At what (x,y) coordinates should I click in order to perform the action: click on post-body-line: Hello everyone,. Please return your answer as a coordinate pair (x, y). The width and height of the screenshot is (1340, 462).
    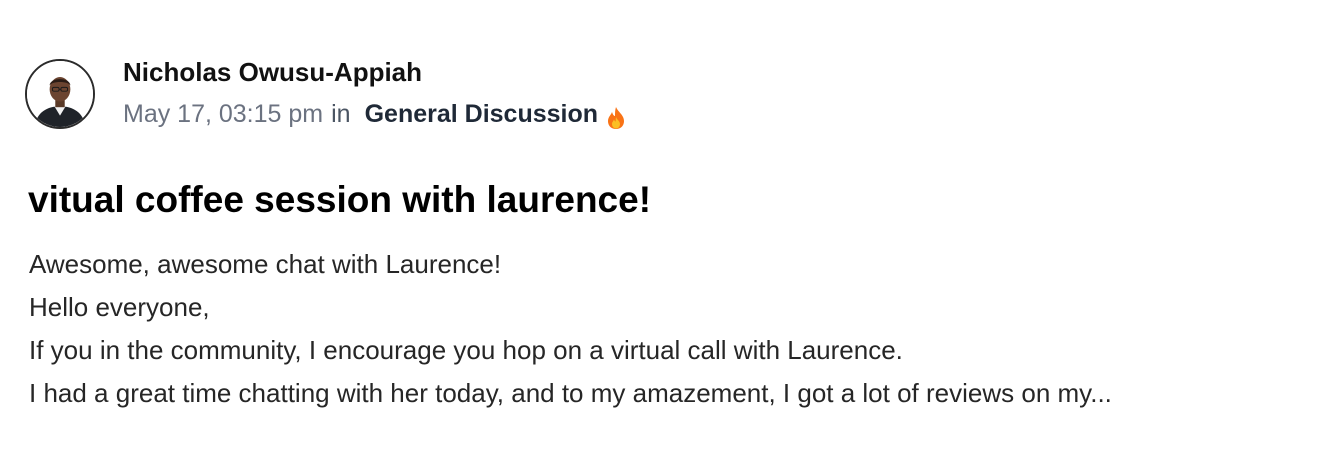
    Looking at the image, I should click on (119, 307).